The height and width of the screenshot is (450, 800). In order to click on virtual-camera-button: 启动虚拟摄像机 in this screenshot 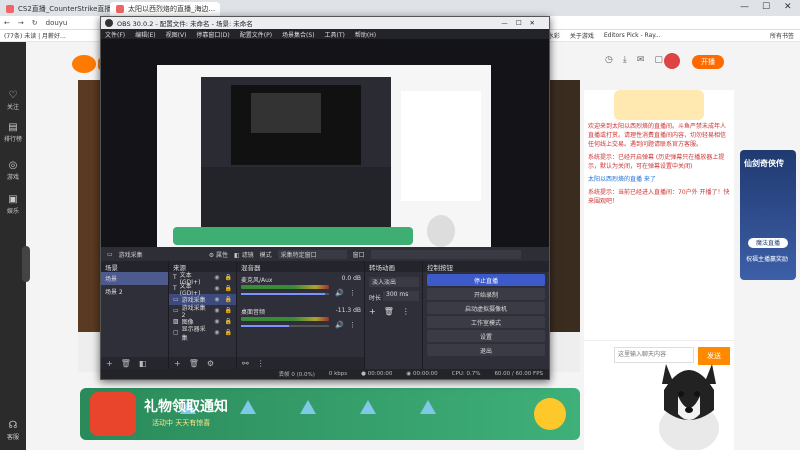, I will do `click(486, 308)`.